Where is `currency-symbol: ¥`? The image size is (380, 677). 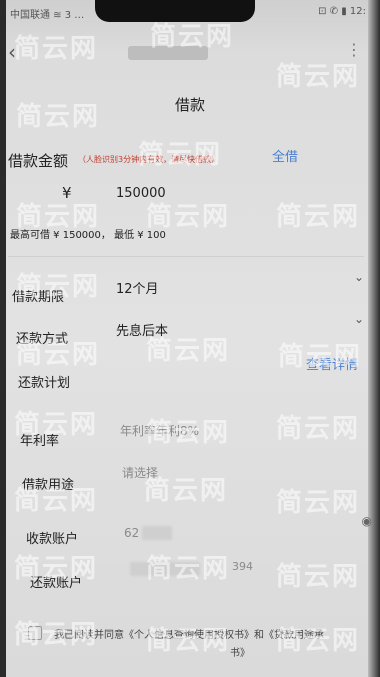 currency-symbol: ¥ is located at coordinates (67, 193).